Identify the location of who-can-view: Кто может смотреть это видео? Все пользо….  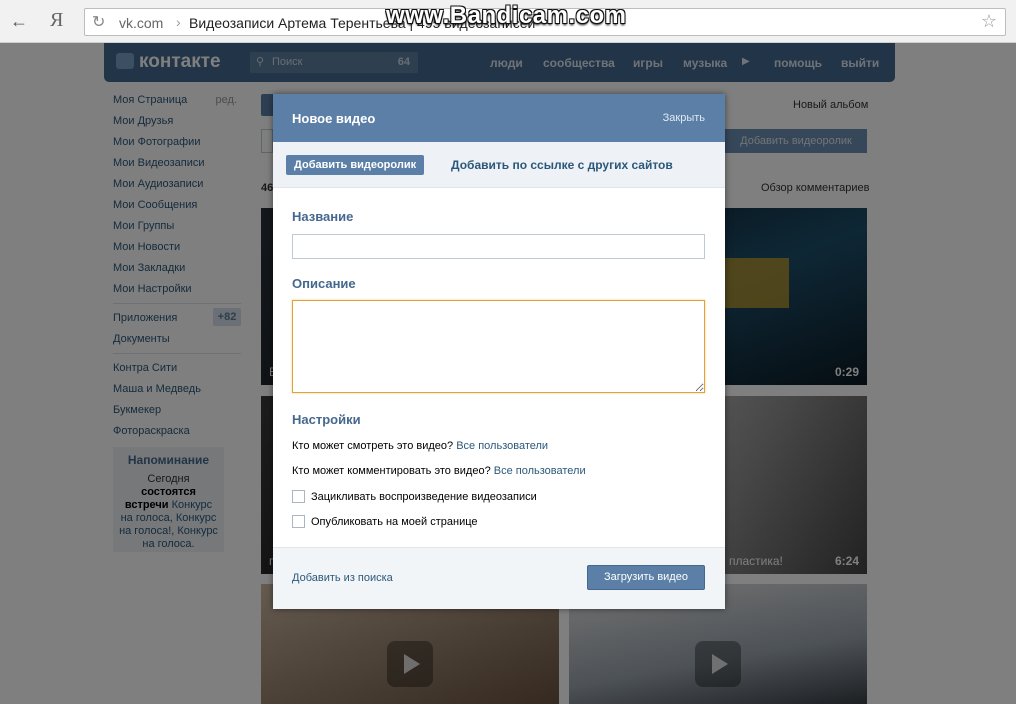
(420, 446).